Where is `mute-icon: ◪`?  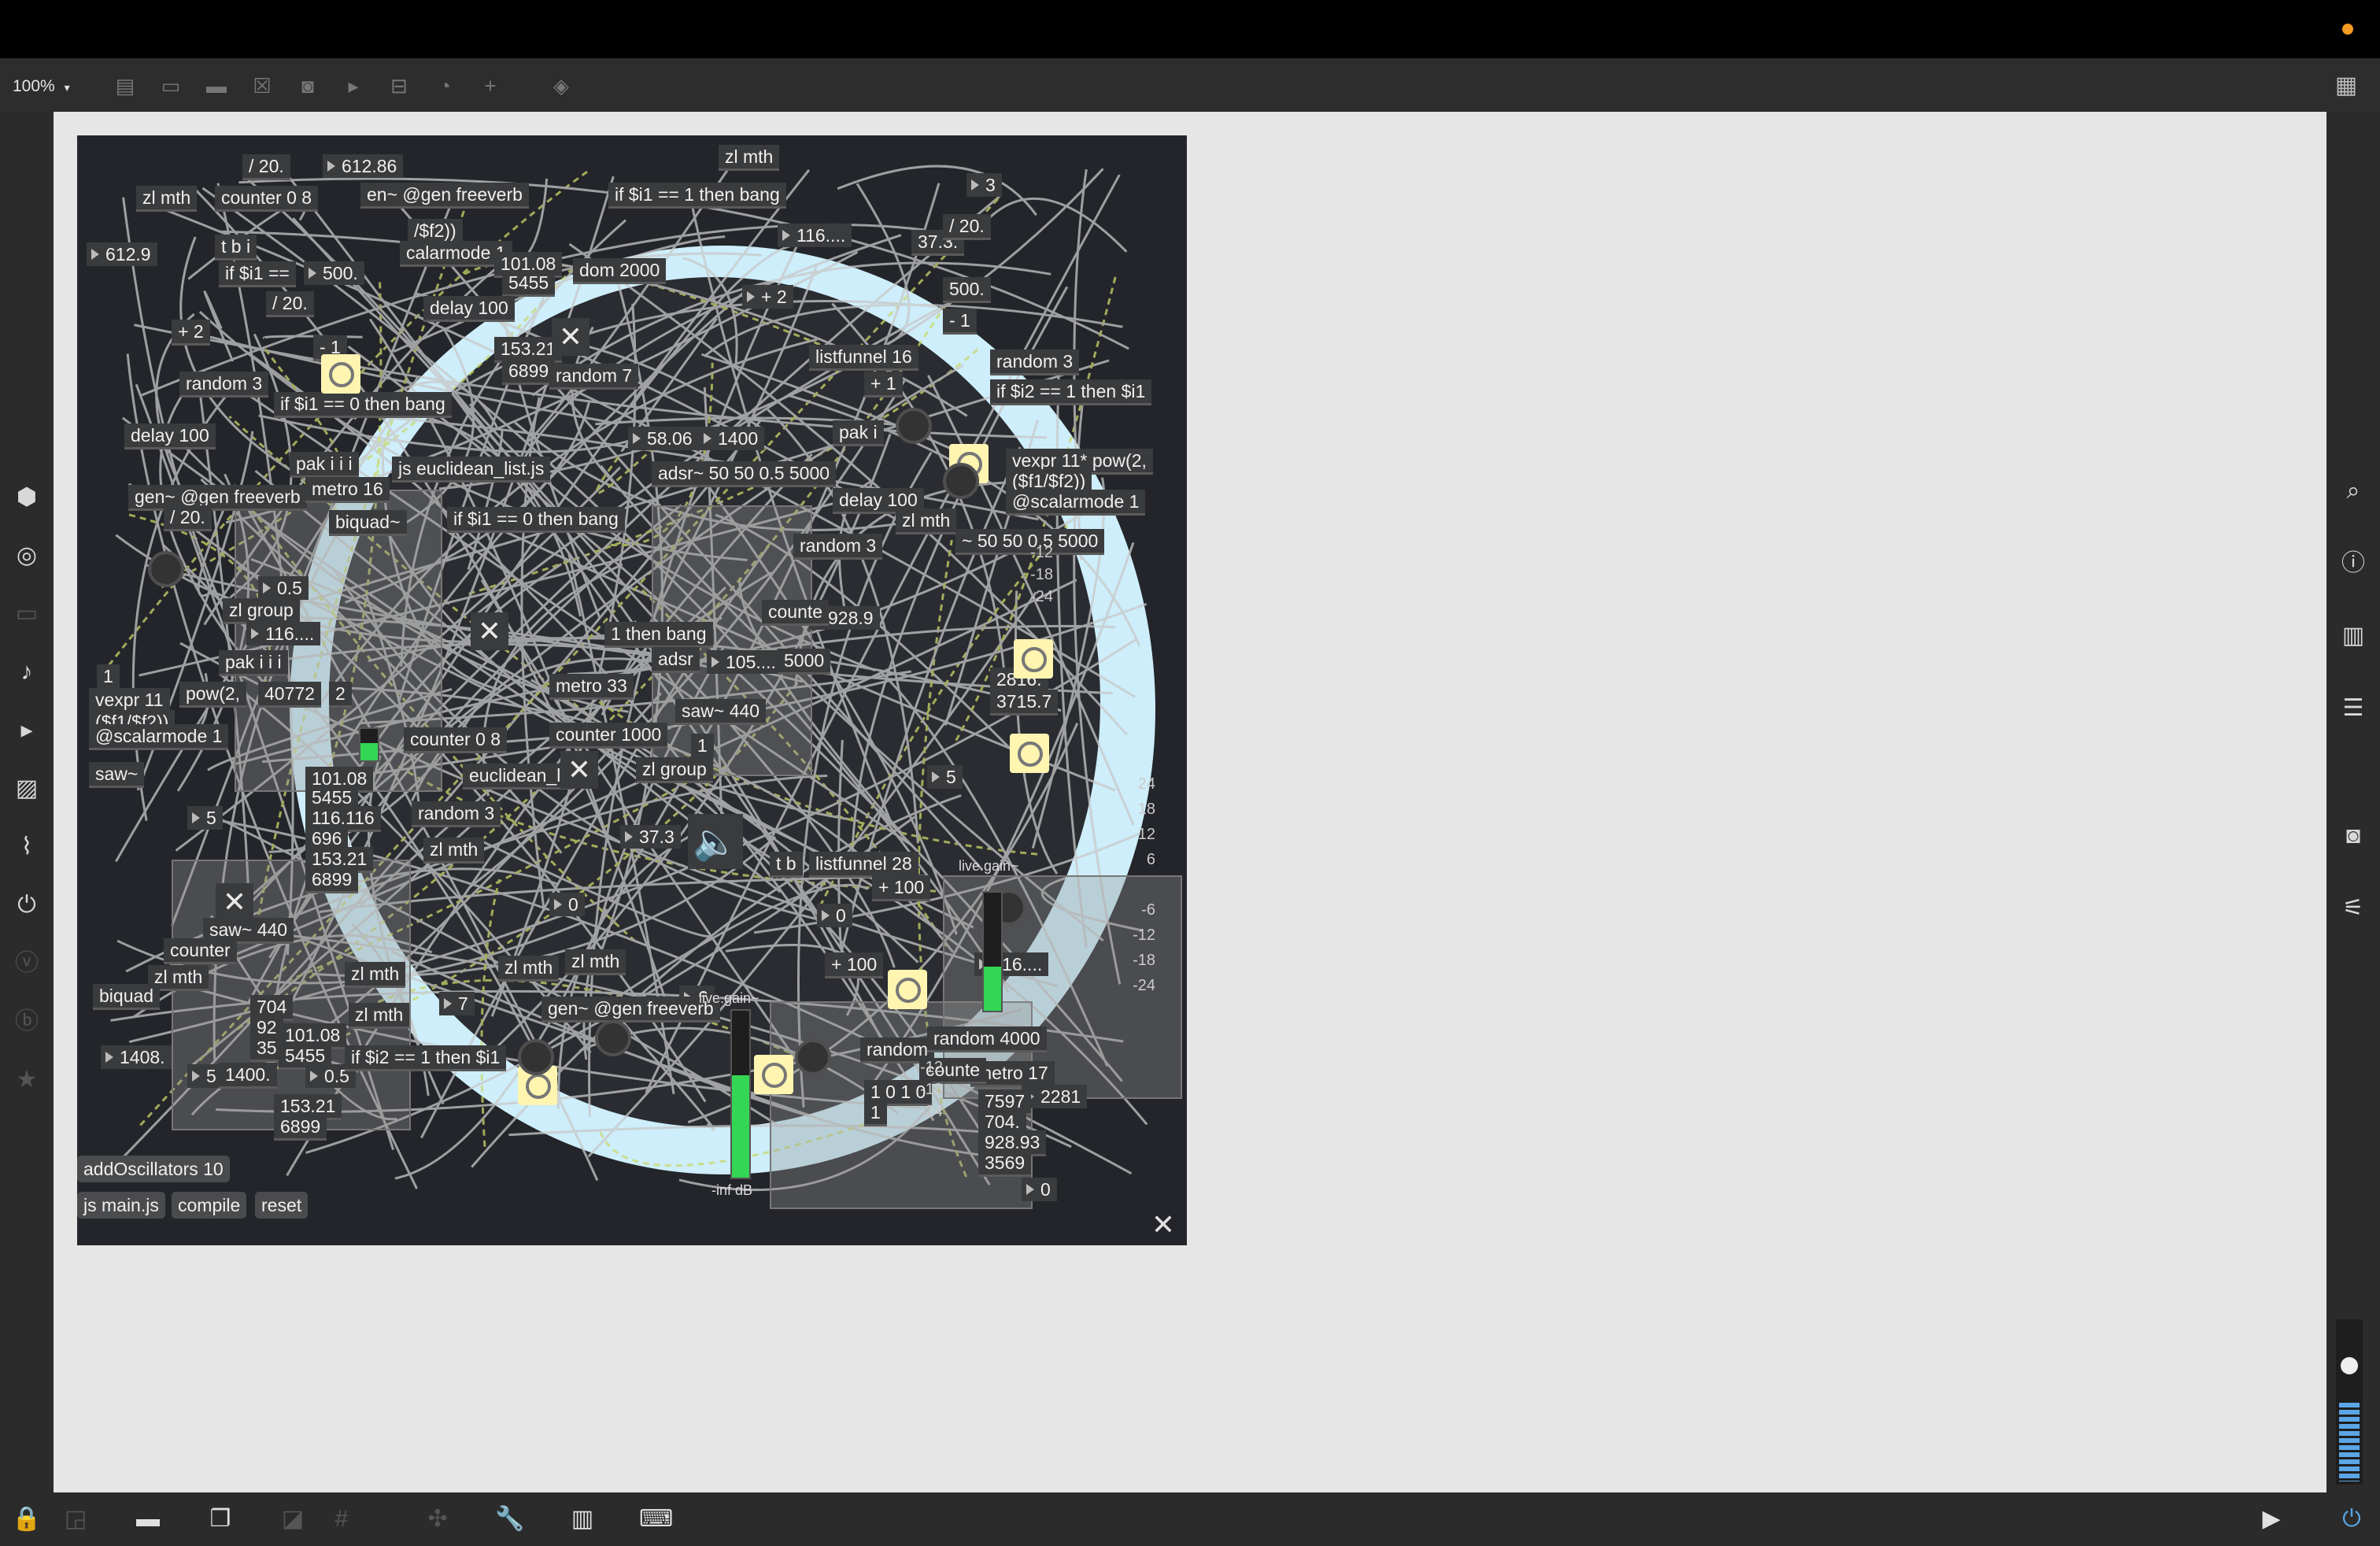
mute-icon: ◪ is located at coordinates (293, 1519).